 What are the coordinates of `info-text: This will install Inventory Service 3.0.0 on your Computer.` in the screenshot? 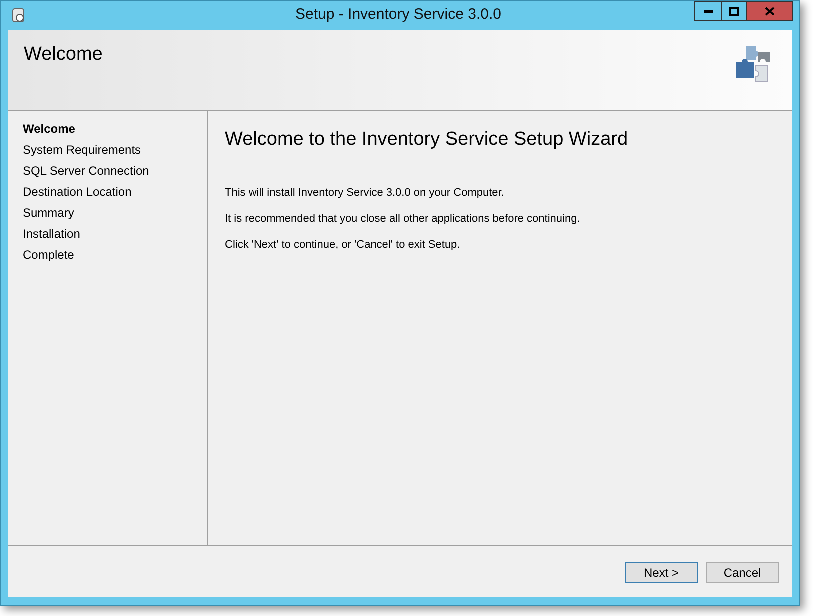 It's located at (365, 193).